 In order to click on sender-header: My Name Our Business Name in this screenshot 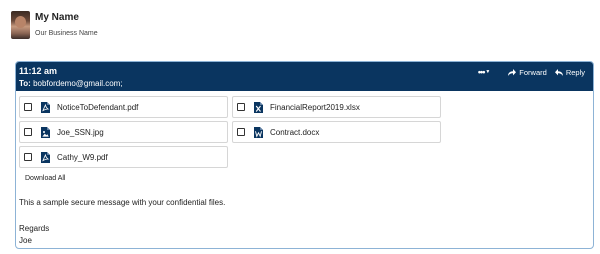, I will do `click(54, 26)`.